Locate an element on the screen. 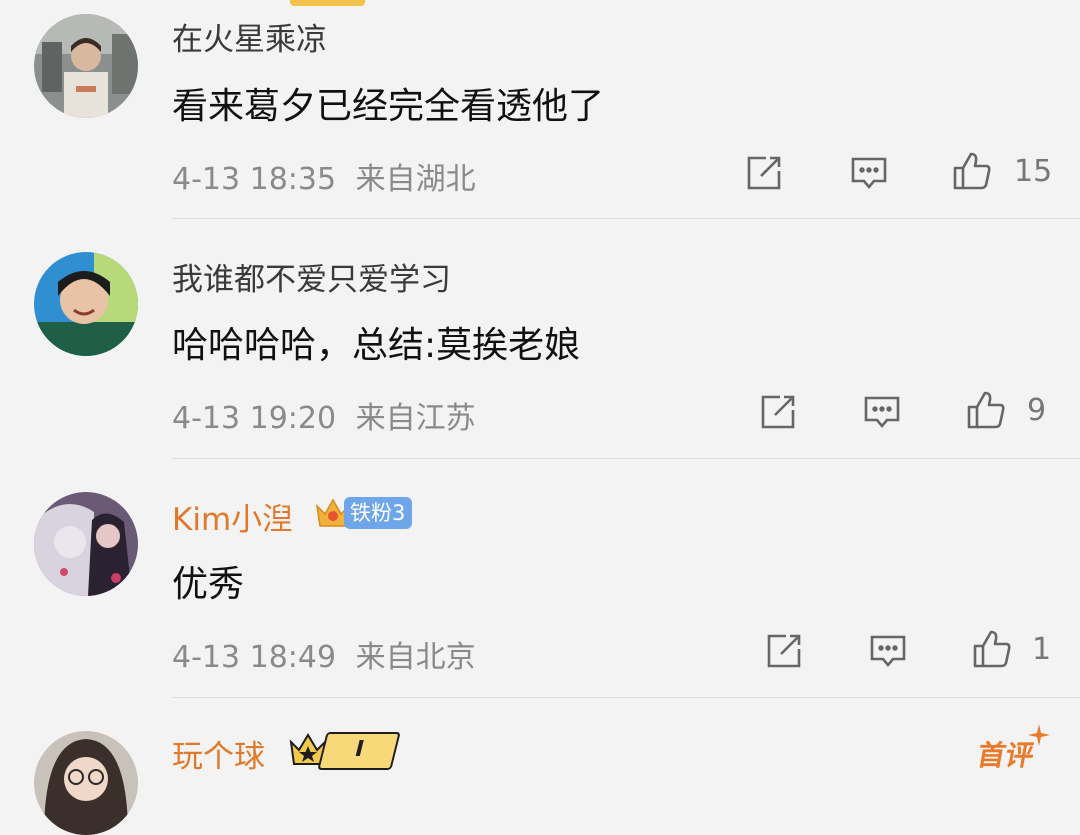 The image size is (1080, 835). rank-badge: I is located at coordinates (344, 750).